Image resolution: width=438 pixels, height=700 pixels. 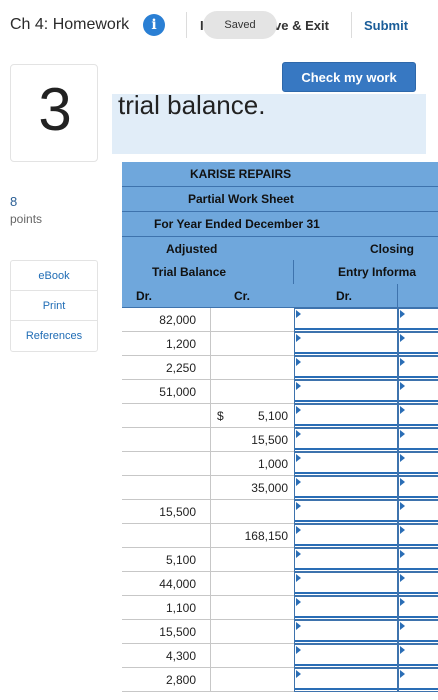 What do you see at coordinates (242, 296) in the screenshot?
I see `cr-label: Cr.` at bounding box center [242, 296].